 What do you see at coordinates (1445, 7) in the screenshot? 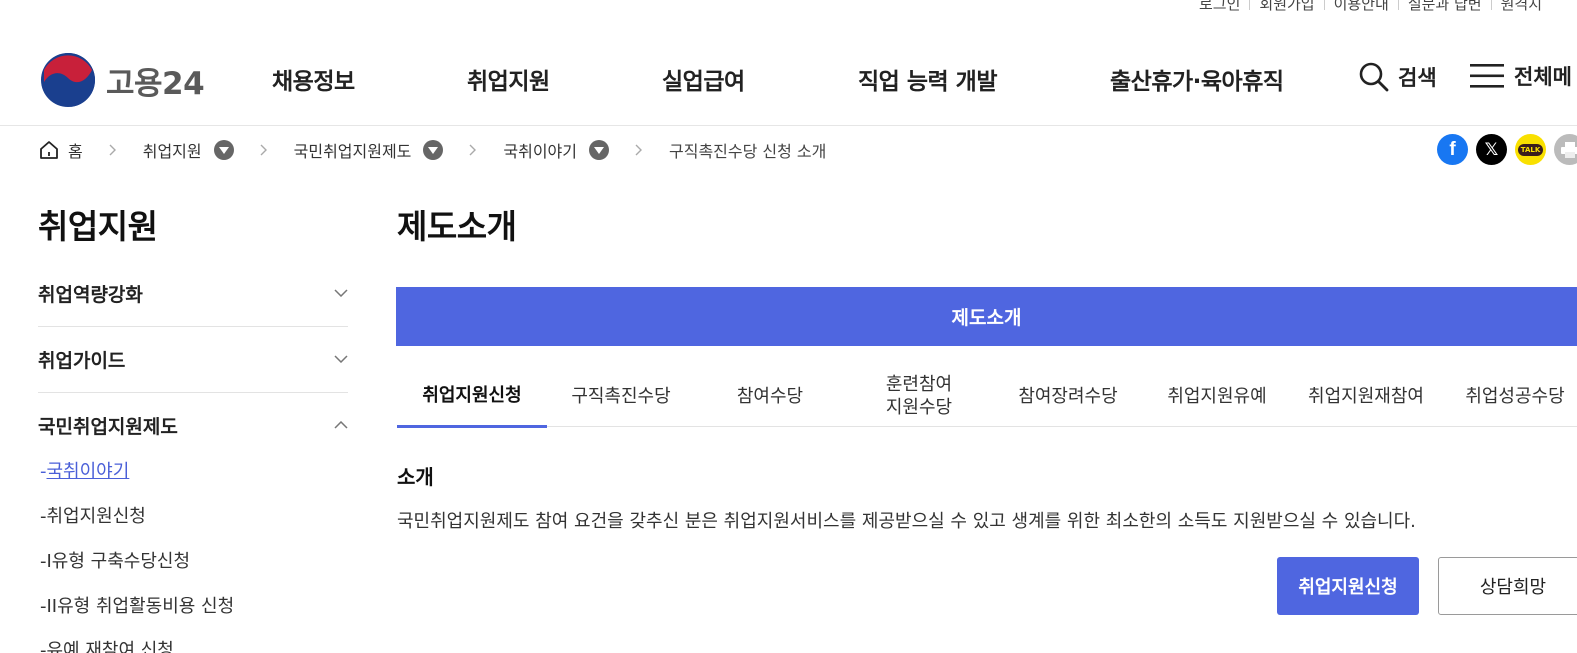
I see `util-link-qna: 실문과 답변` at bounding box center [1445, 7].